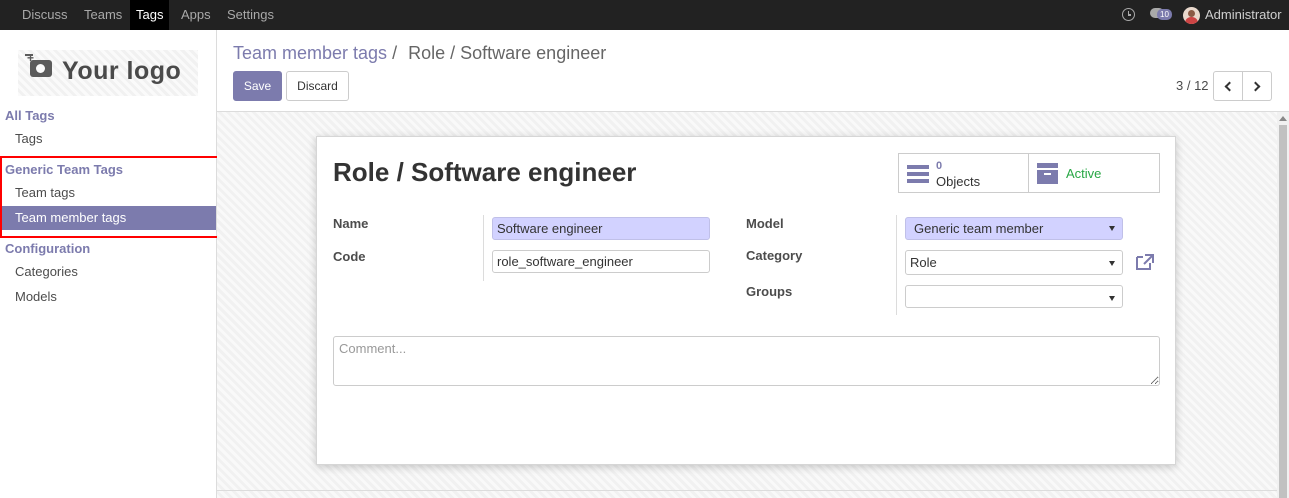 The width and height of the screenshot is (1289, 498). Describe the element at coordinates (958, 181) in the screenshot. I see `objects-label: Objects` at that location.